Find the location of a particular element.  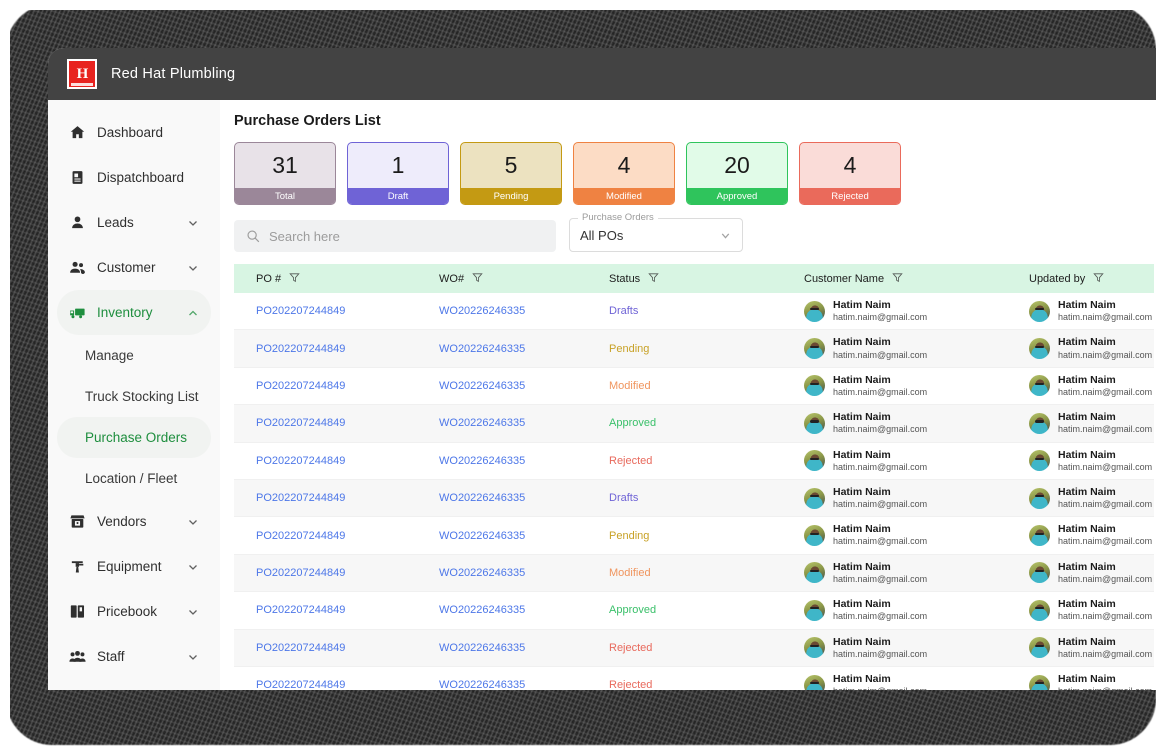

select-control: All POs is located at coordinates (656, 235).